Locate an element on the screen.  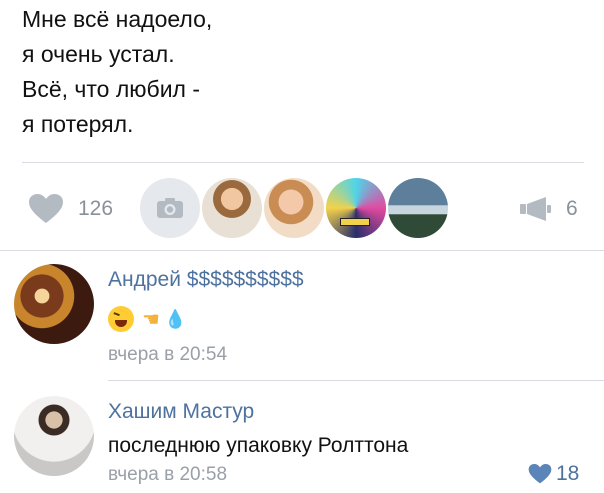
avatar-decoration is located at coordinates (355, 222).